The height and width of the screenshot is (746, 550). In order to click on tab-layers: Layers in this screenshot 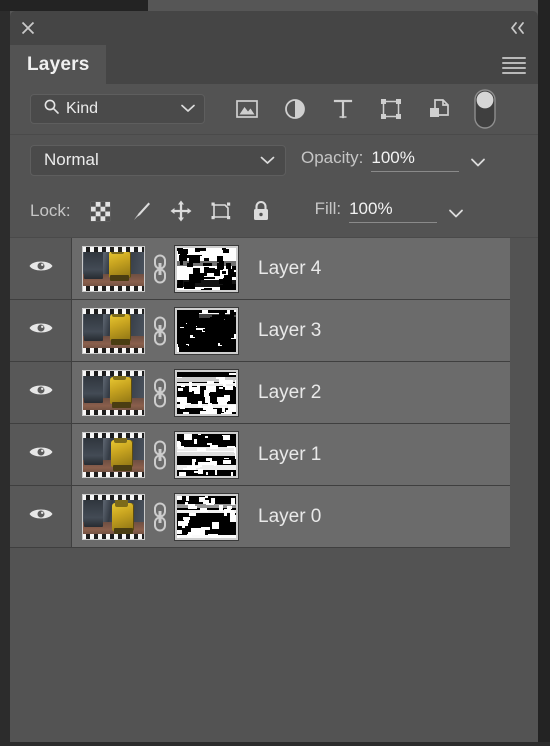, I will do `click(58, 64)`.